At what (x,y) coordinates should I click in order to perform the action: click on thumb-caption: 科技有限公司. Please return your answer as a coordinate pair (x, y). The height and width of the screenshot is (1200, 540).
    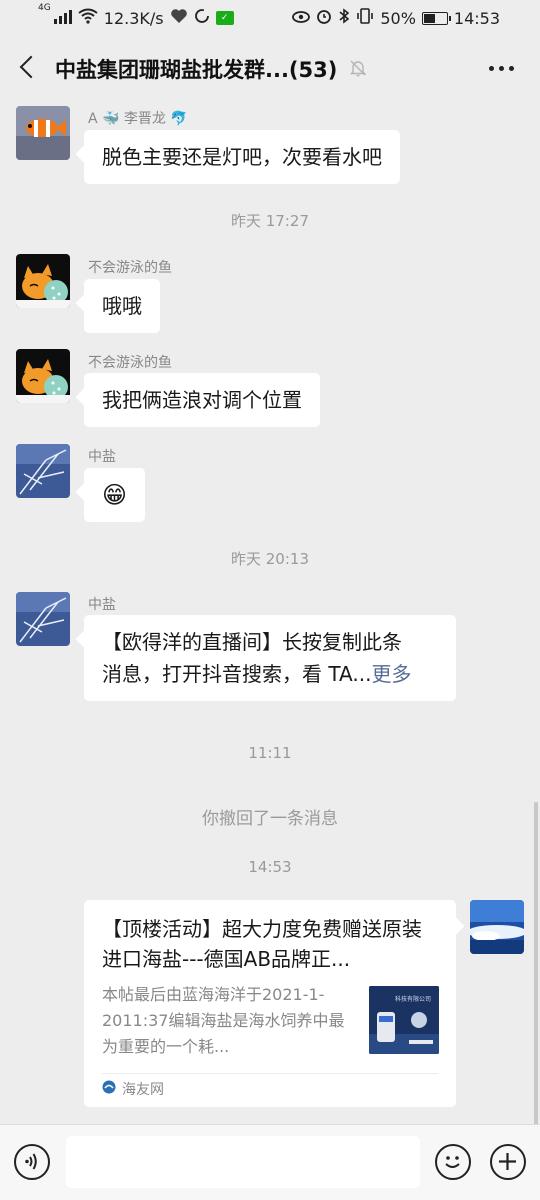
    Looking at the image, I should click on (413, 999).